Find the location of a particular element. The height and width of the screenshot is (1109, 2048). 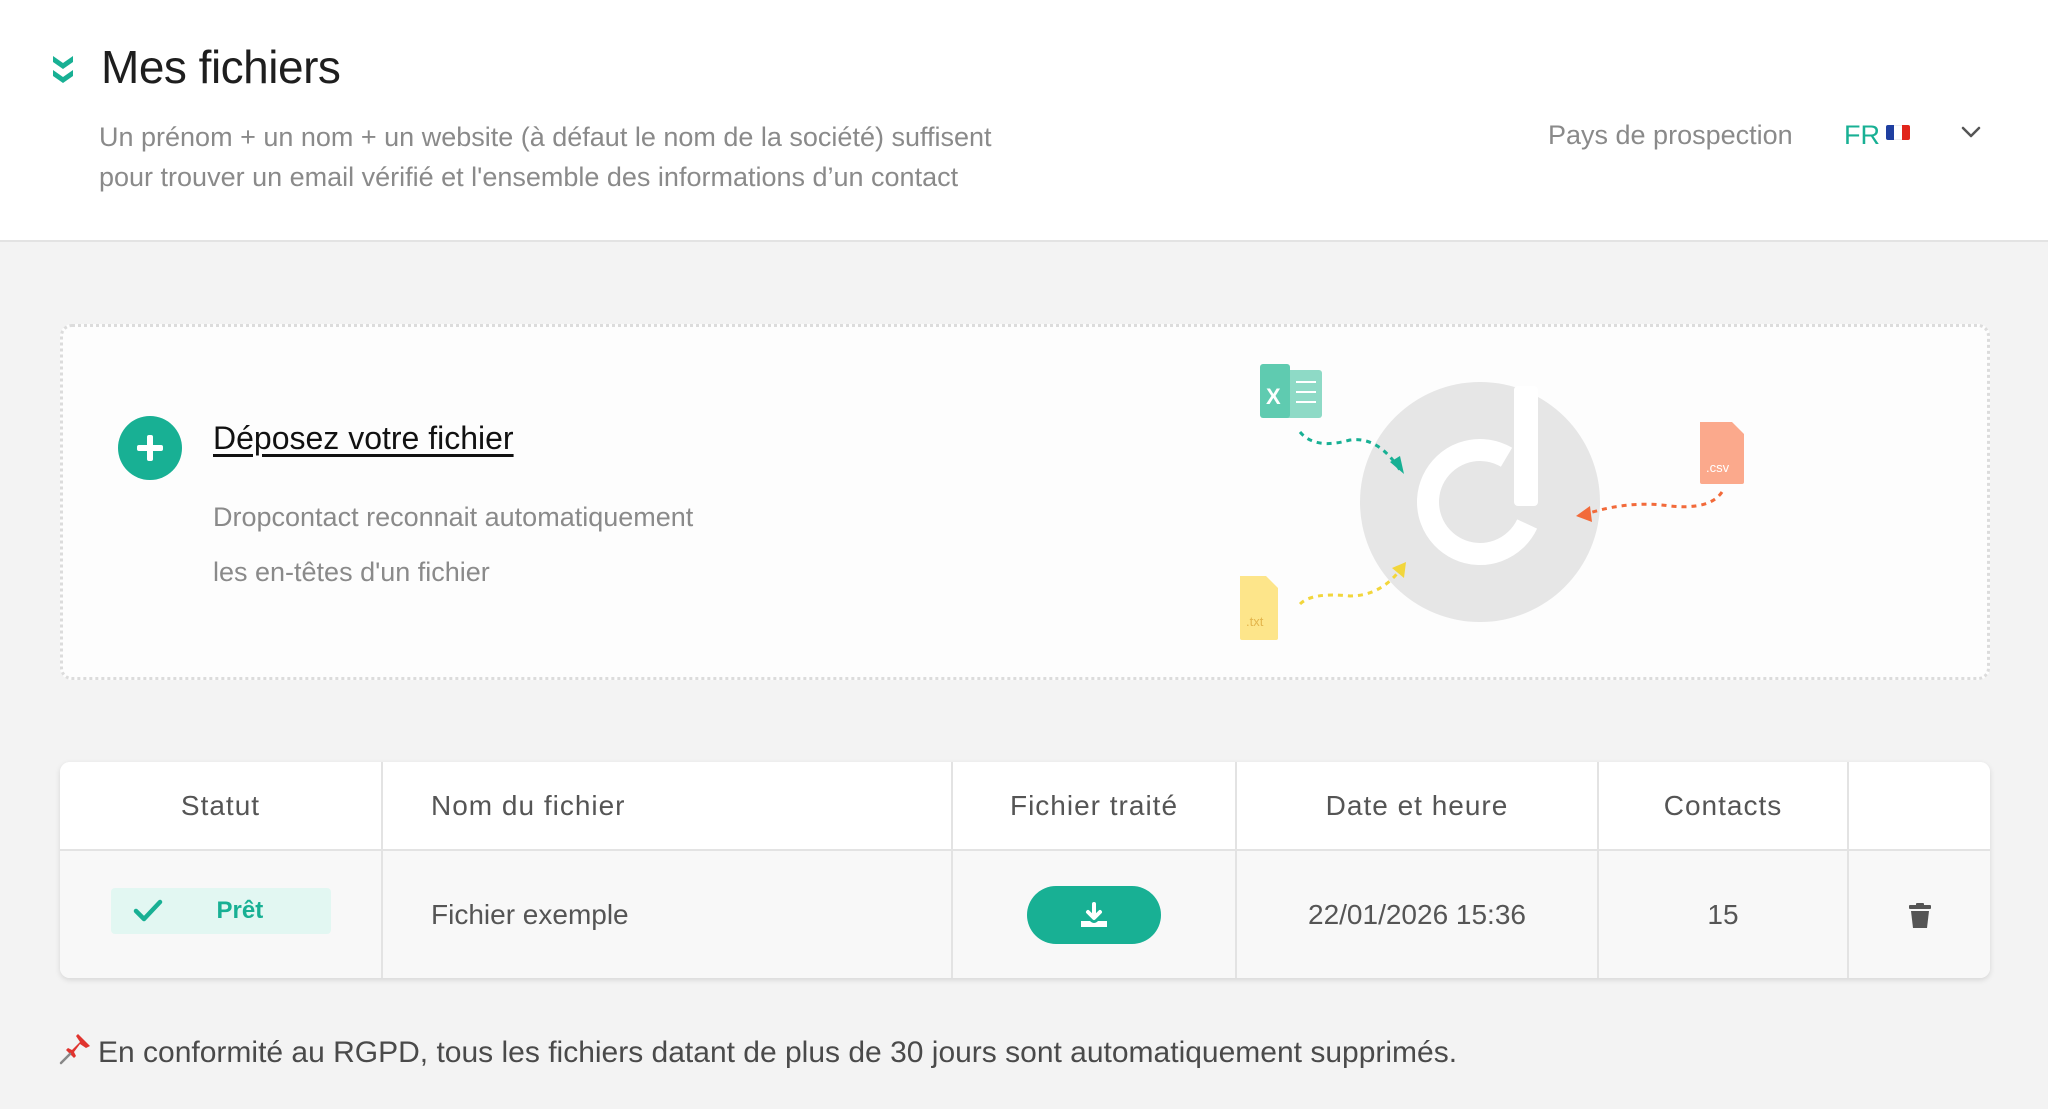

check-icon is located at coordinates (147, 910).